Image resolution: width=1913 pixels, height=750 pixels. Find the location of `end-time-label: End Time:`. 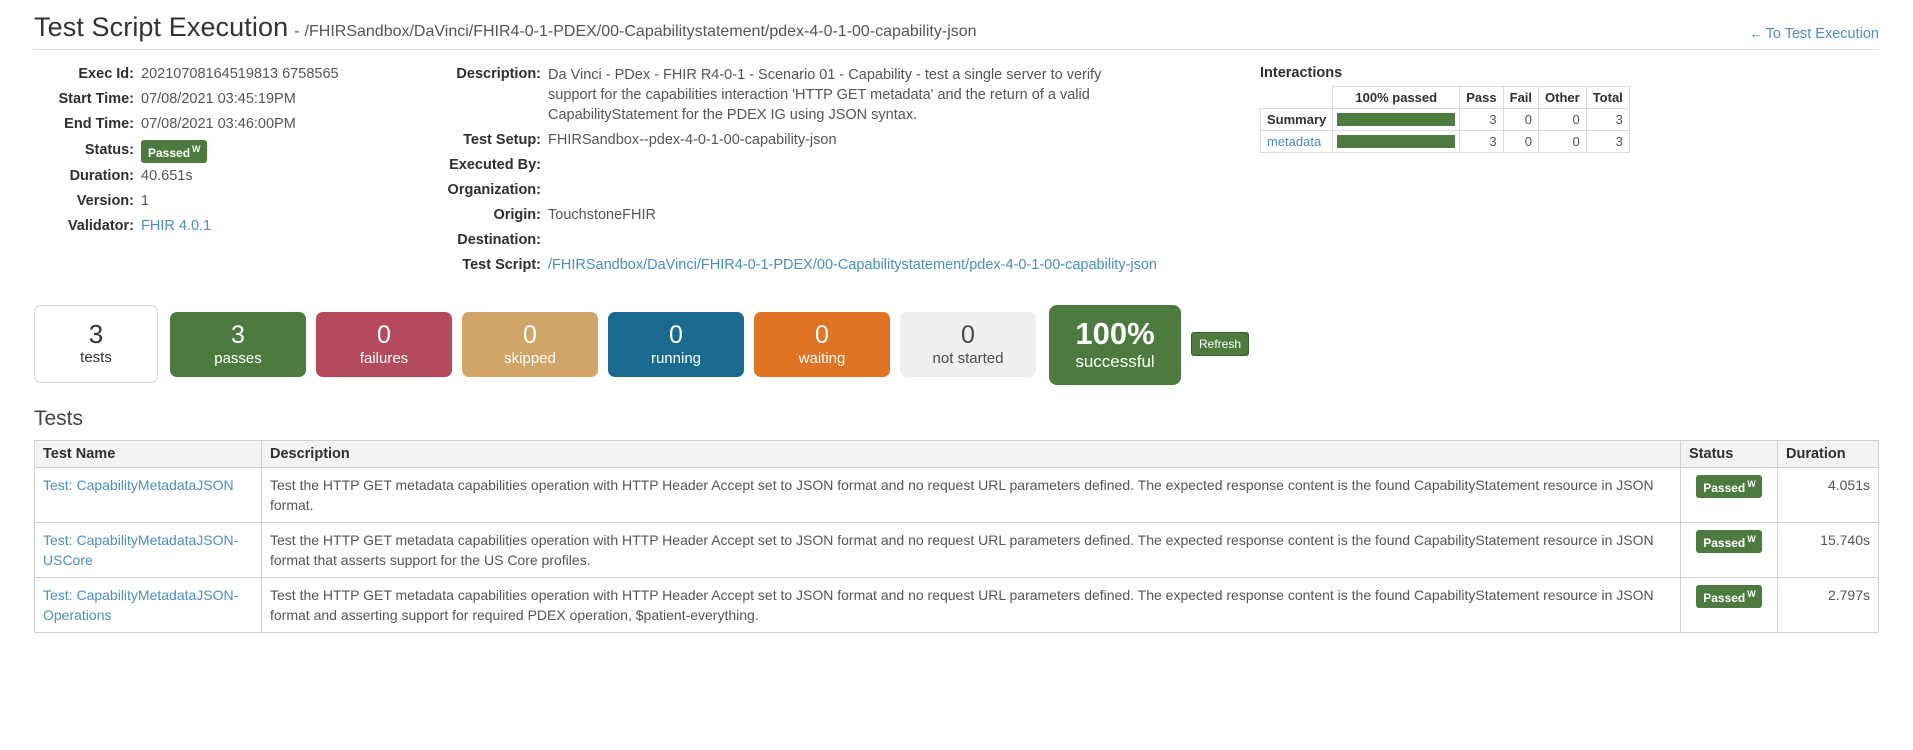

end-time-label: End Time: is located at coordinates (99, 124).